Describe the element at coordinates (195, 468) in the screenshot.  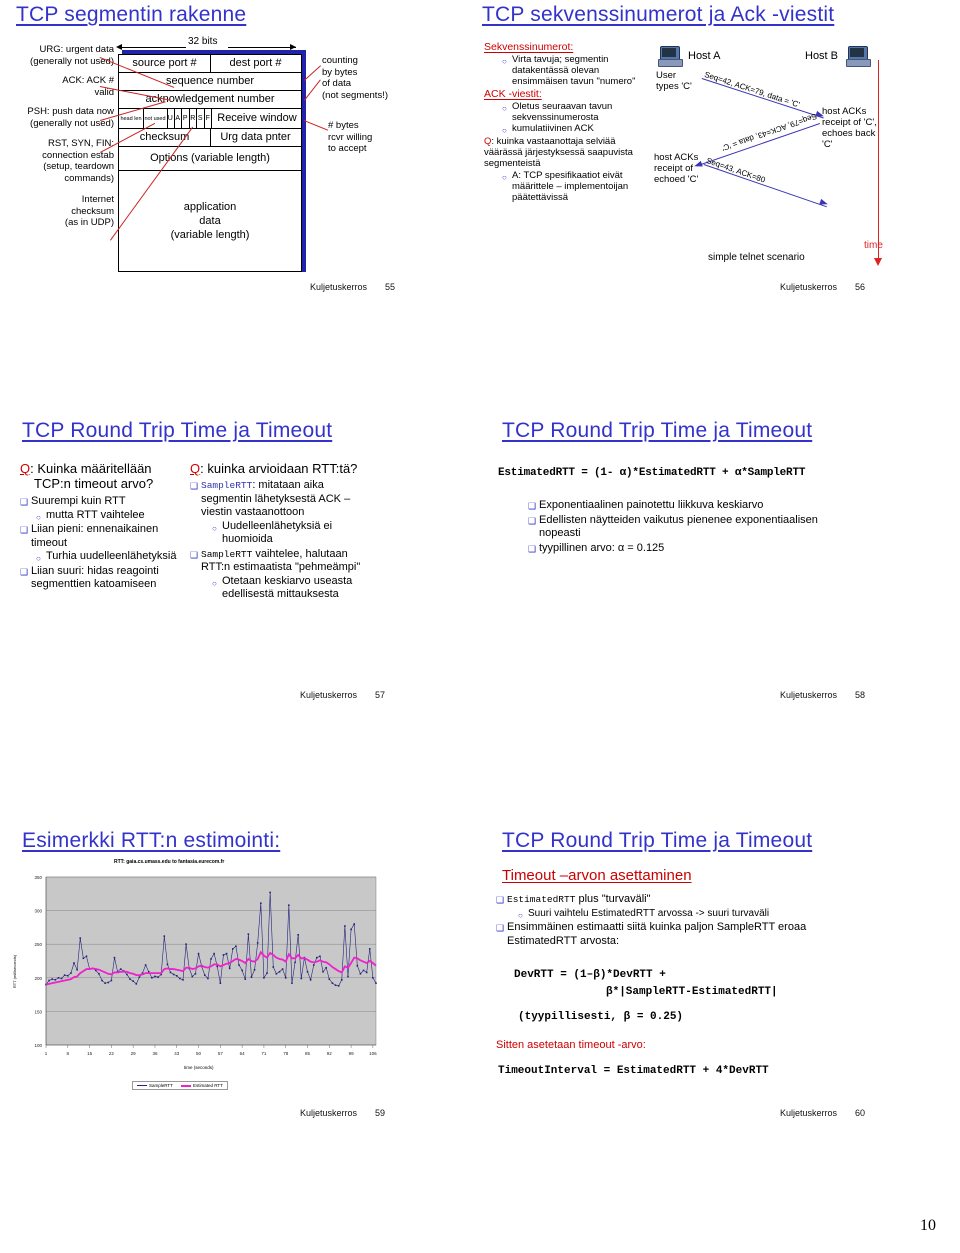
I see `question-prefix: Q` at that location.